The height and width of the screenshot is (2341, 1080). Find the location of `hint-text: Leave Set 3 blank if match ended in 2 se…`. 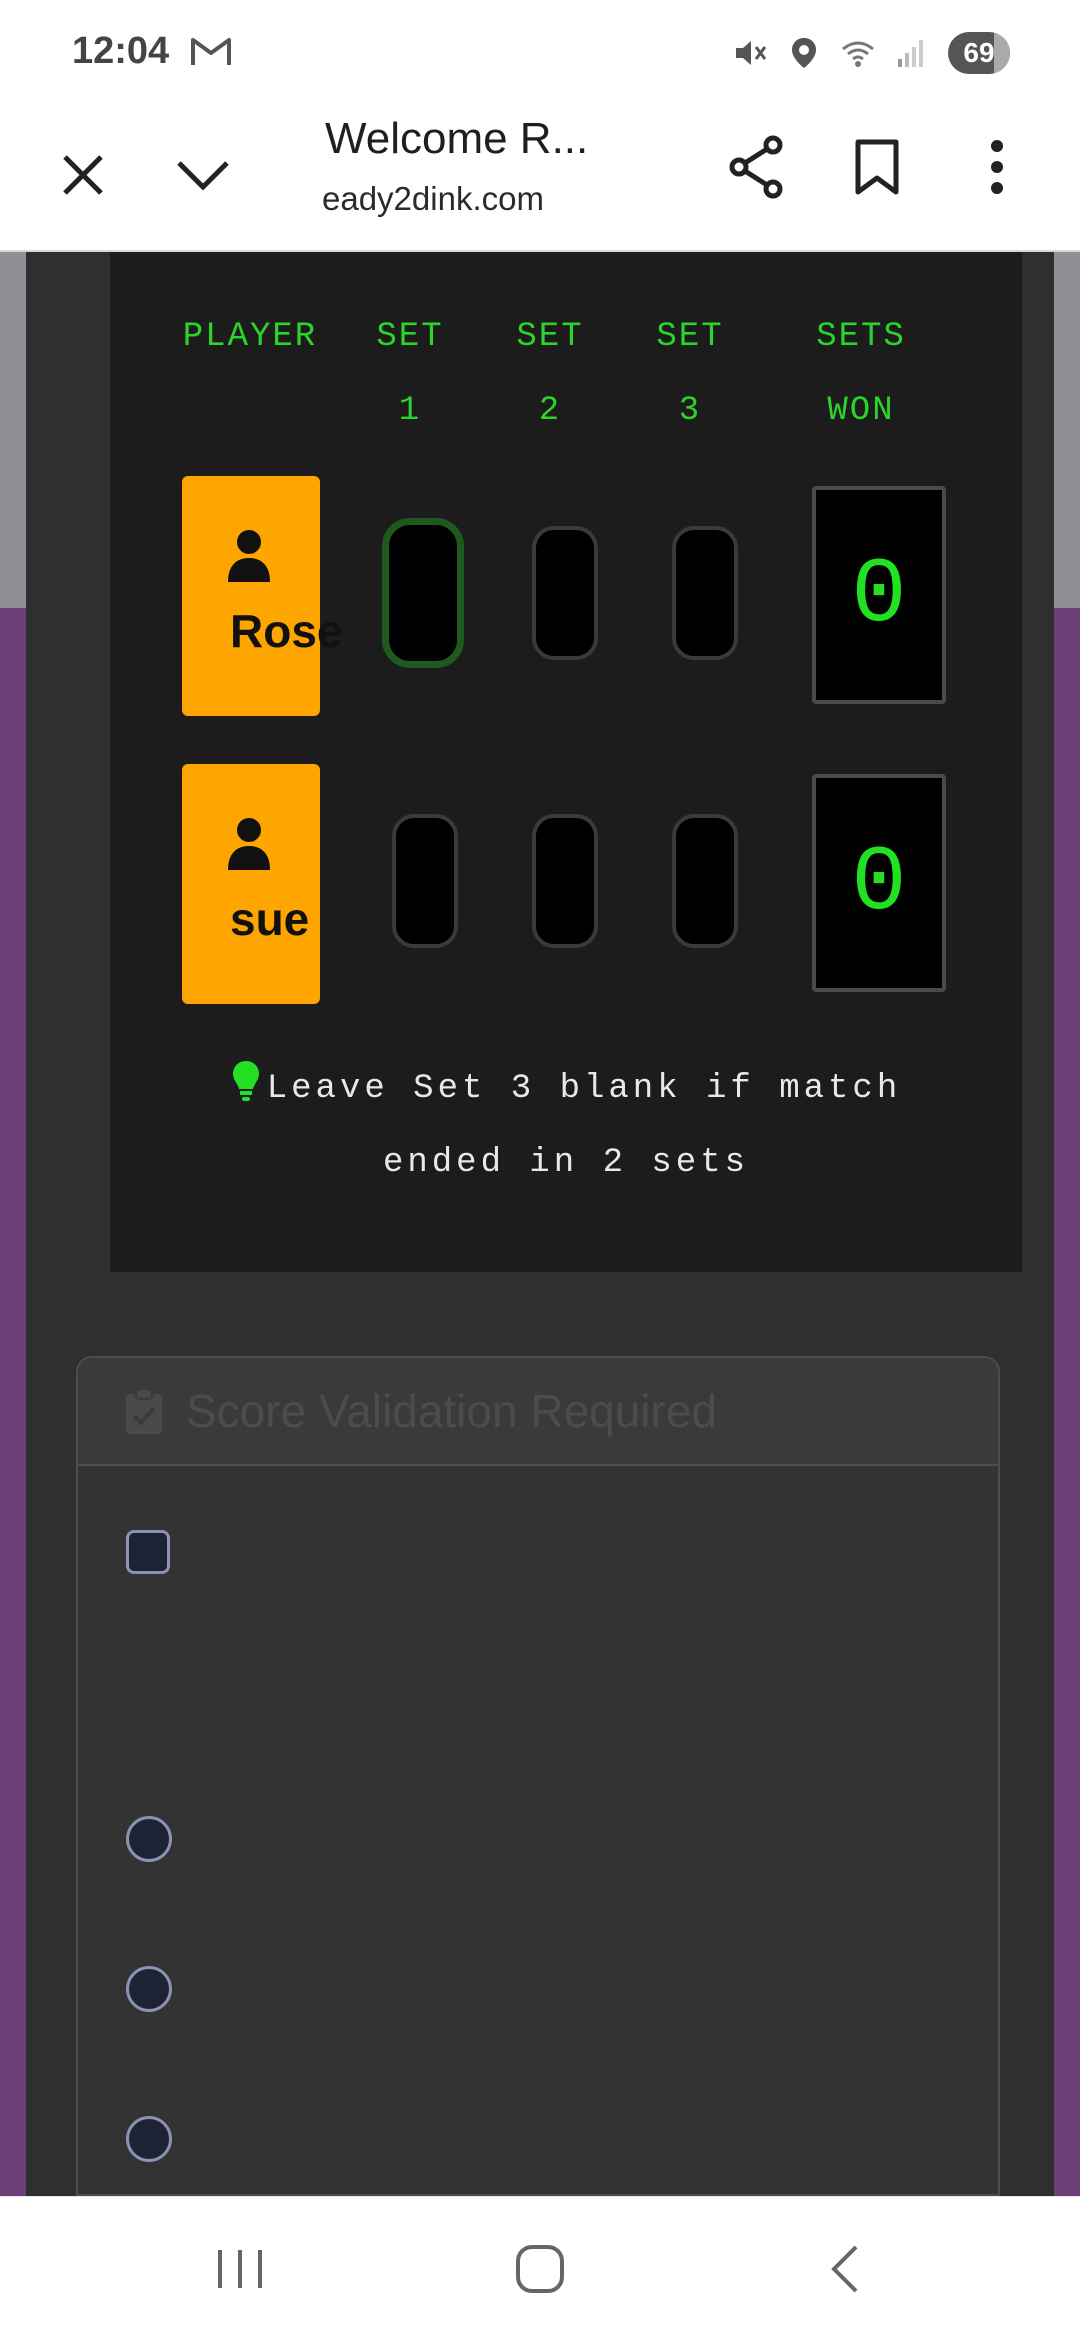

hint-text: Leave Set 3 blank if match ended in 2 se… is located at coordinates (566, 1126).